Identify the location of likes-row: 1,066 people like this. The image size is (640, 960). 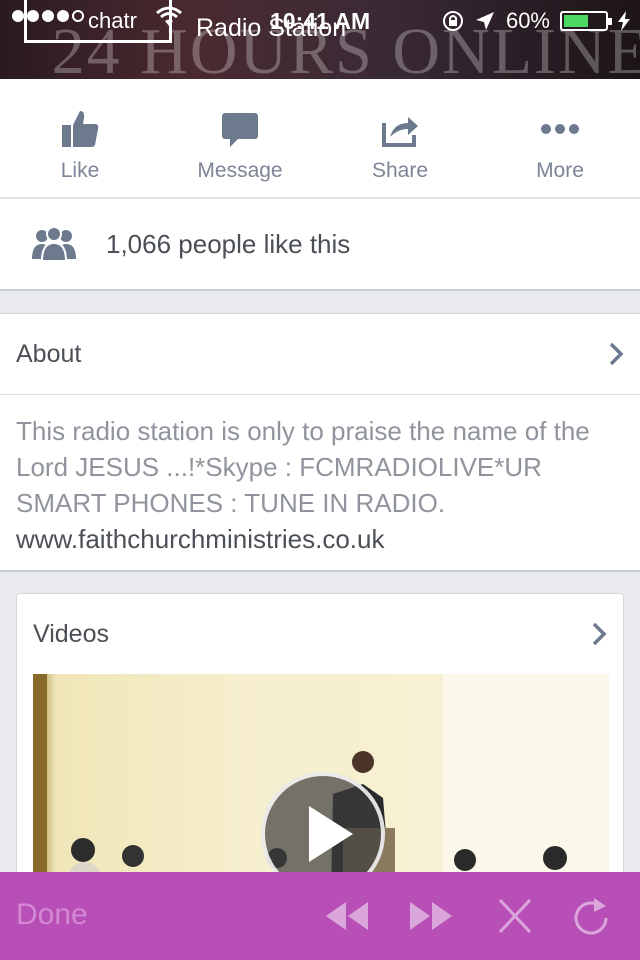
(320, 245).